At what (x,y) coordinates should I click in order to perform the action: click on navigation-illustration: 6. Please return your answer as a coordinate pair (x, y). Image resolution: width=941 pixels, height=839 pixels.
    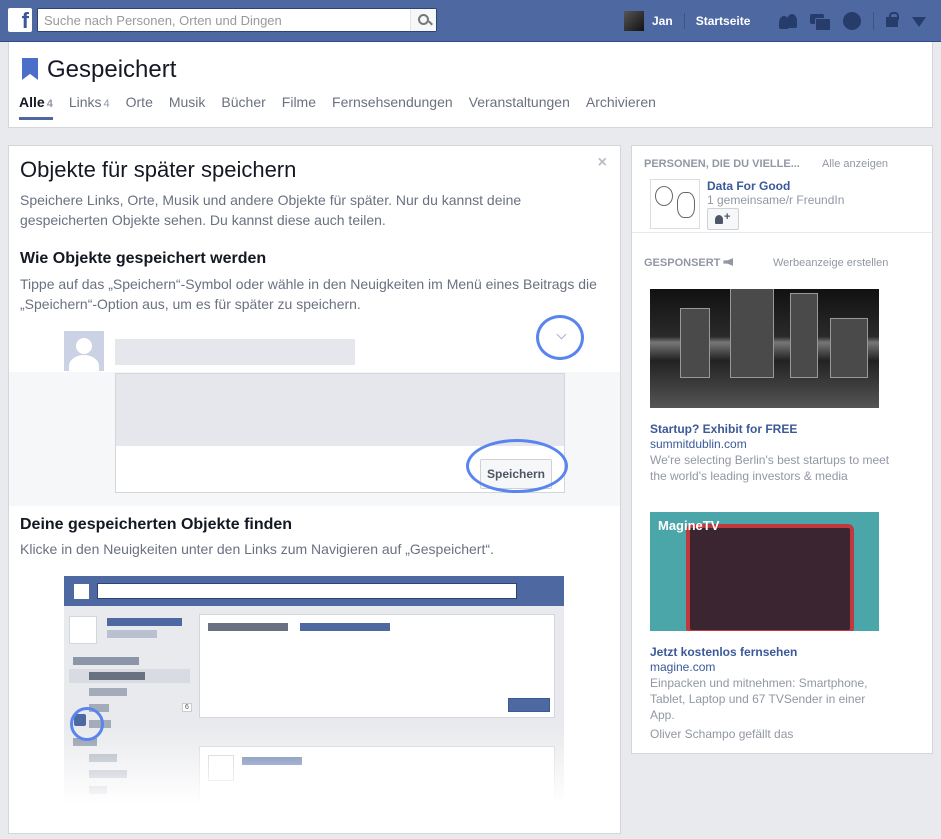
    Looking at the image, I should click on (314, 690).